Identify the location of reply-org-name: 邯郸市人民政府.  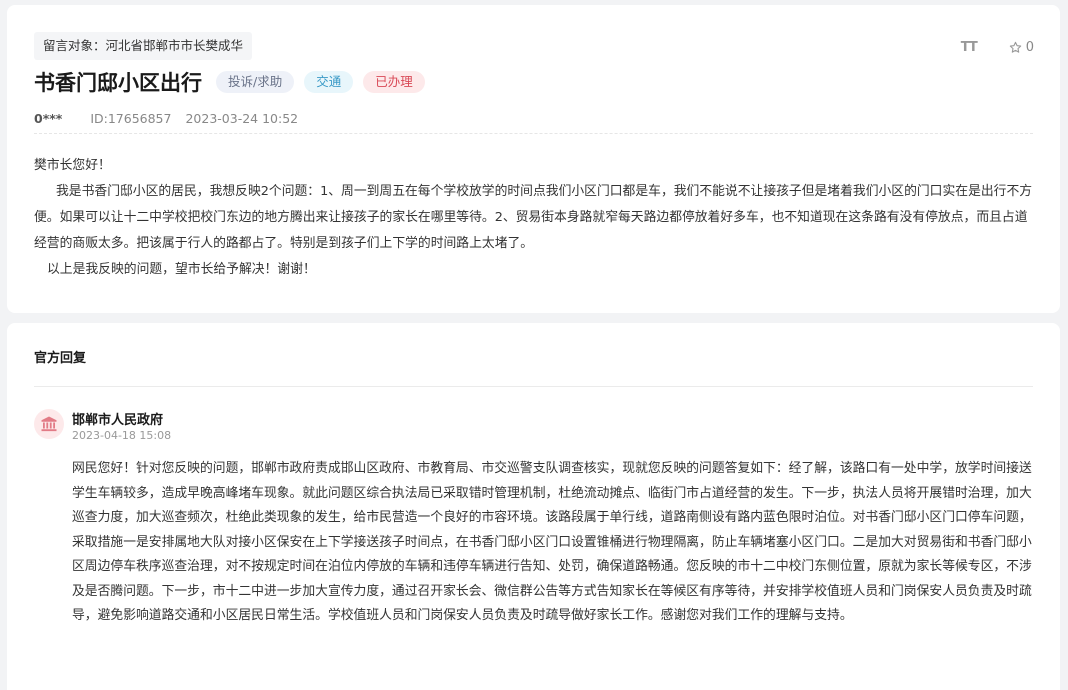
(118, 420).